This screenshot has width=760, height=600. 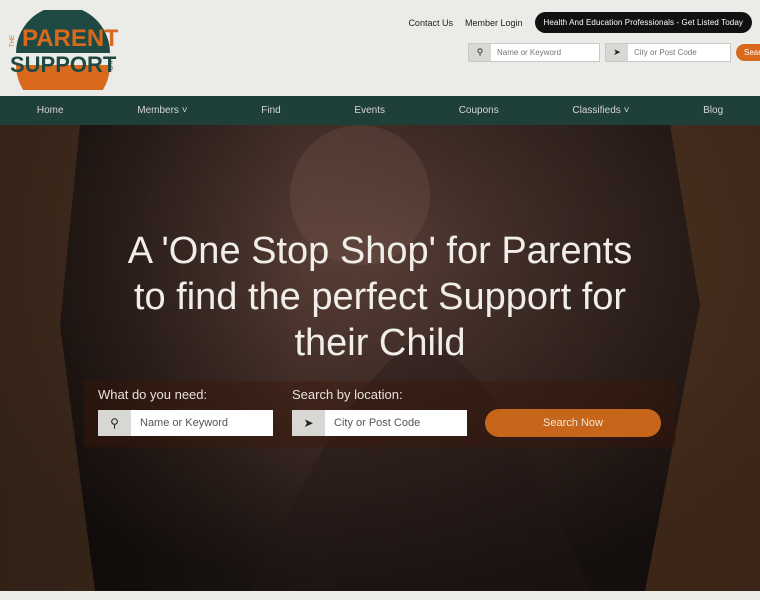 I want to click on header-location-field: ➤ City or Post Code, so click(x=668, y=52).